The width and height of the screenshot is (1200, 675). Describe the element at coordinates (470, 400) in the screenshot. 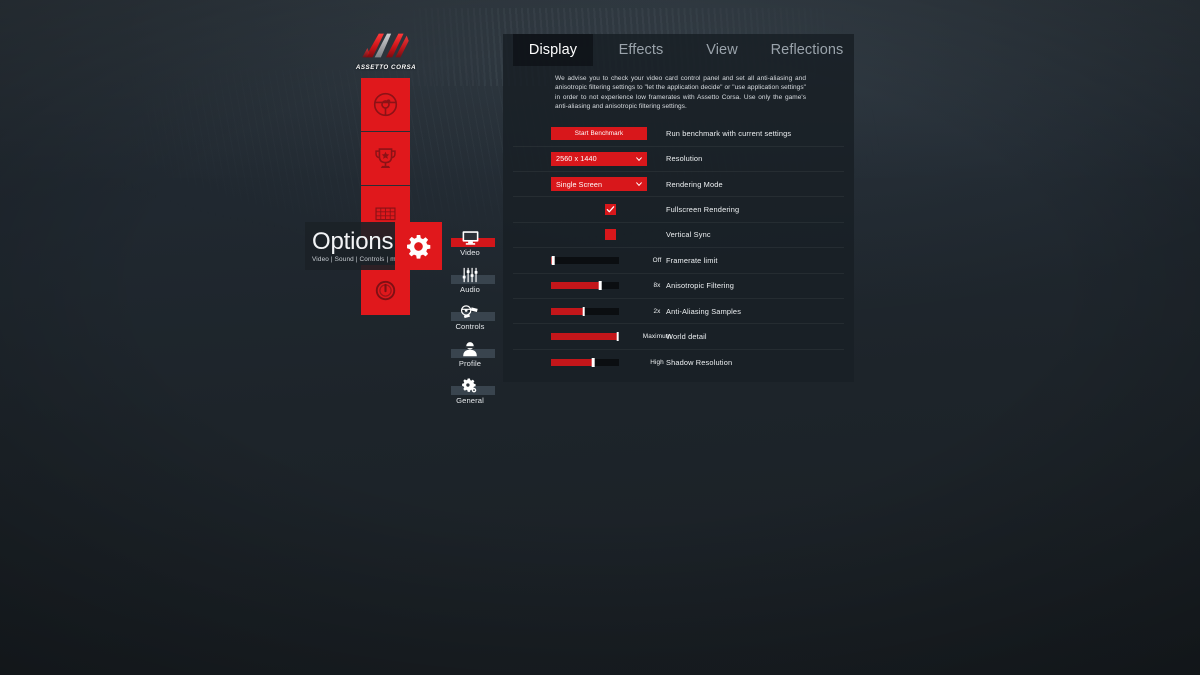

I see `sidebar-item-label: General` at that location.